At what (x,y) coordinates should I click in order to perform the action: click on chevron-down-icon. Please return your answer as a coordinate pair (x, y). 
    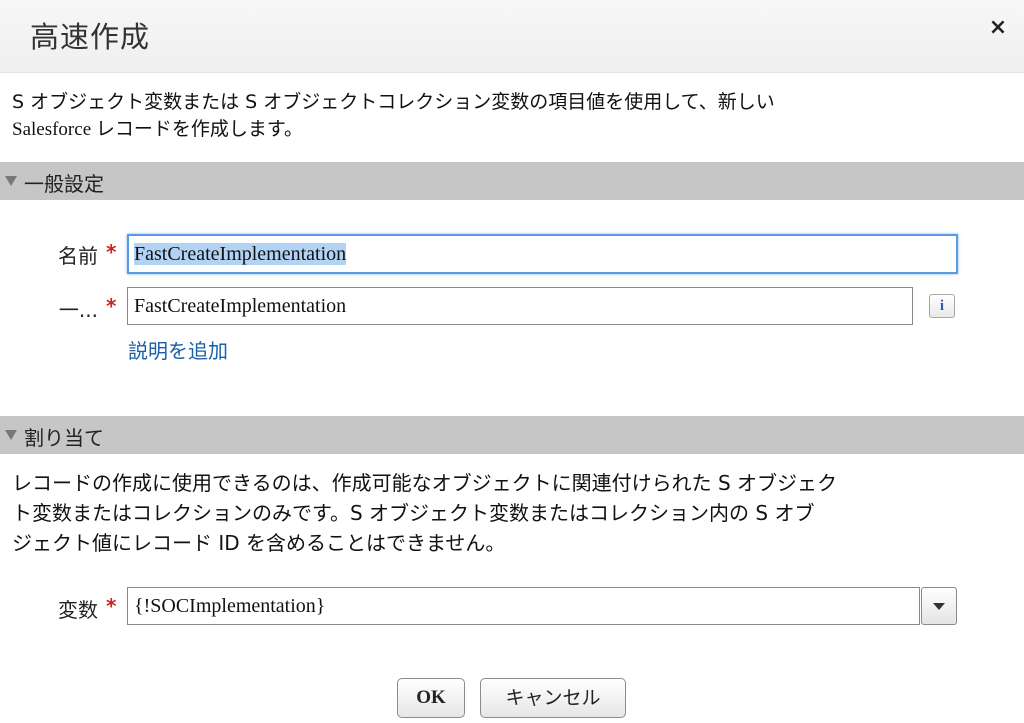
    Looking at the image, I should click on (939, 606).